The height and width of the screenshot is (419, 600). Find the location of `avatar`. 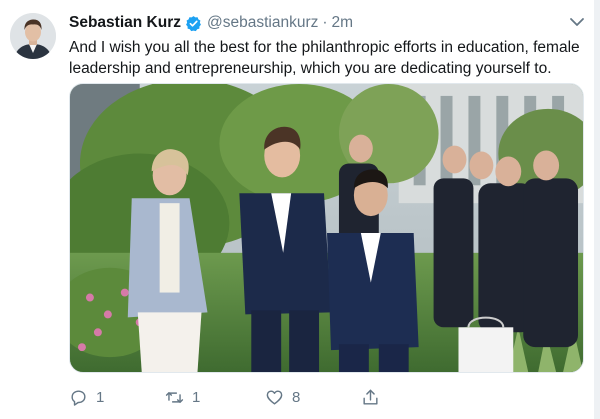

avatar is located at coordinates (33, 36).